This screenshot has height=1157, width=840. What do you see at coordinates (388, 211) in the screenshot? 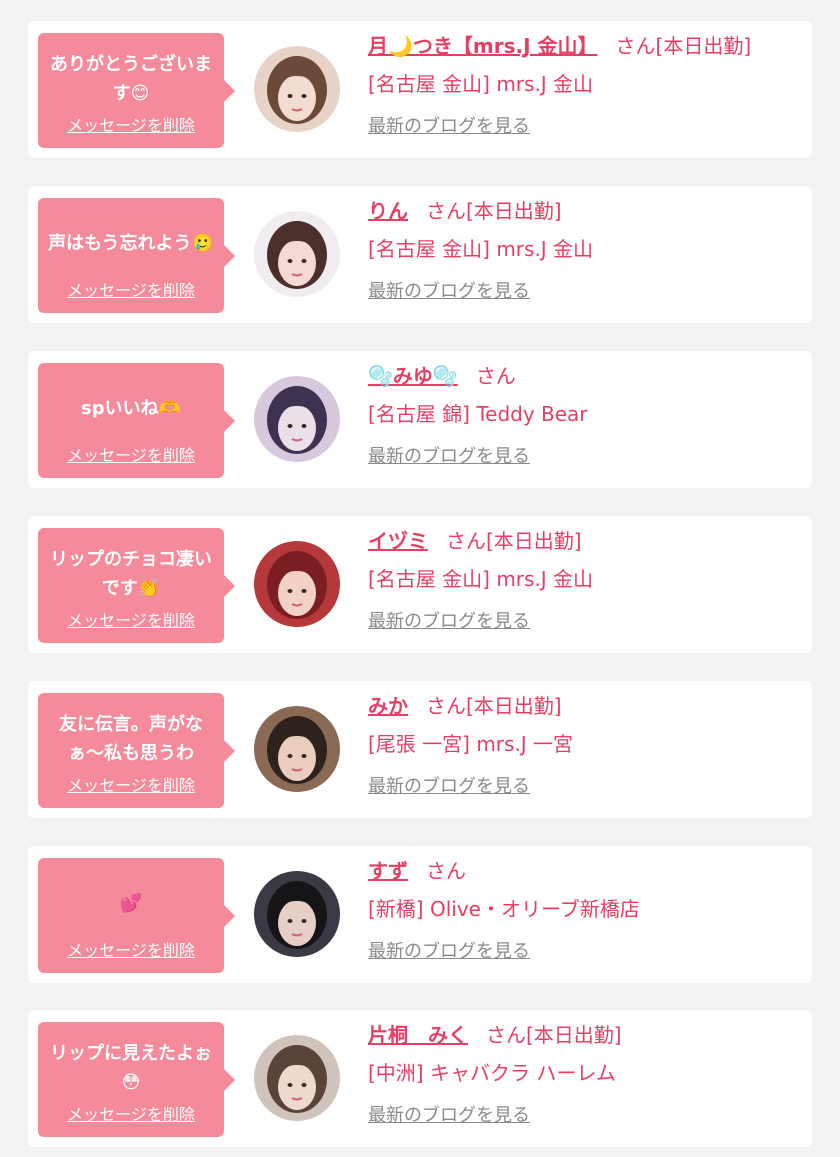
I see `profile-name-link: りん` at bounding box center [388, 211].